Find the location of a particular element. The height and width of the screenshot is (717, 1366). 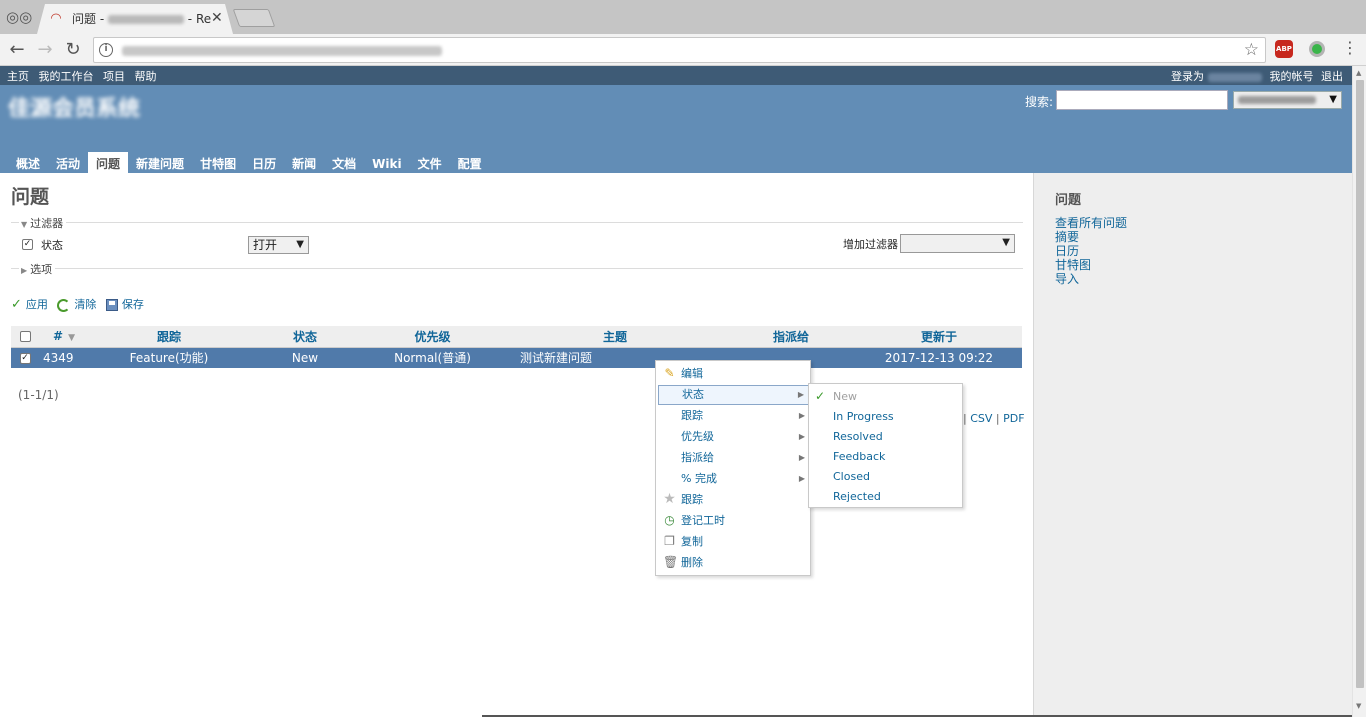

status-option-resolved: Resolved is located at coordinates (858, 437).